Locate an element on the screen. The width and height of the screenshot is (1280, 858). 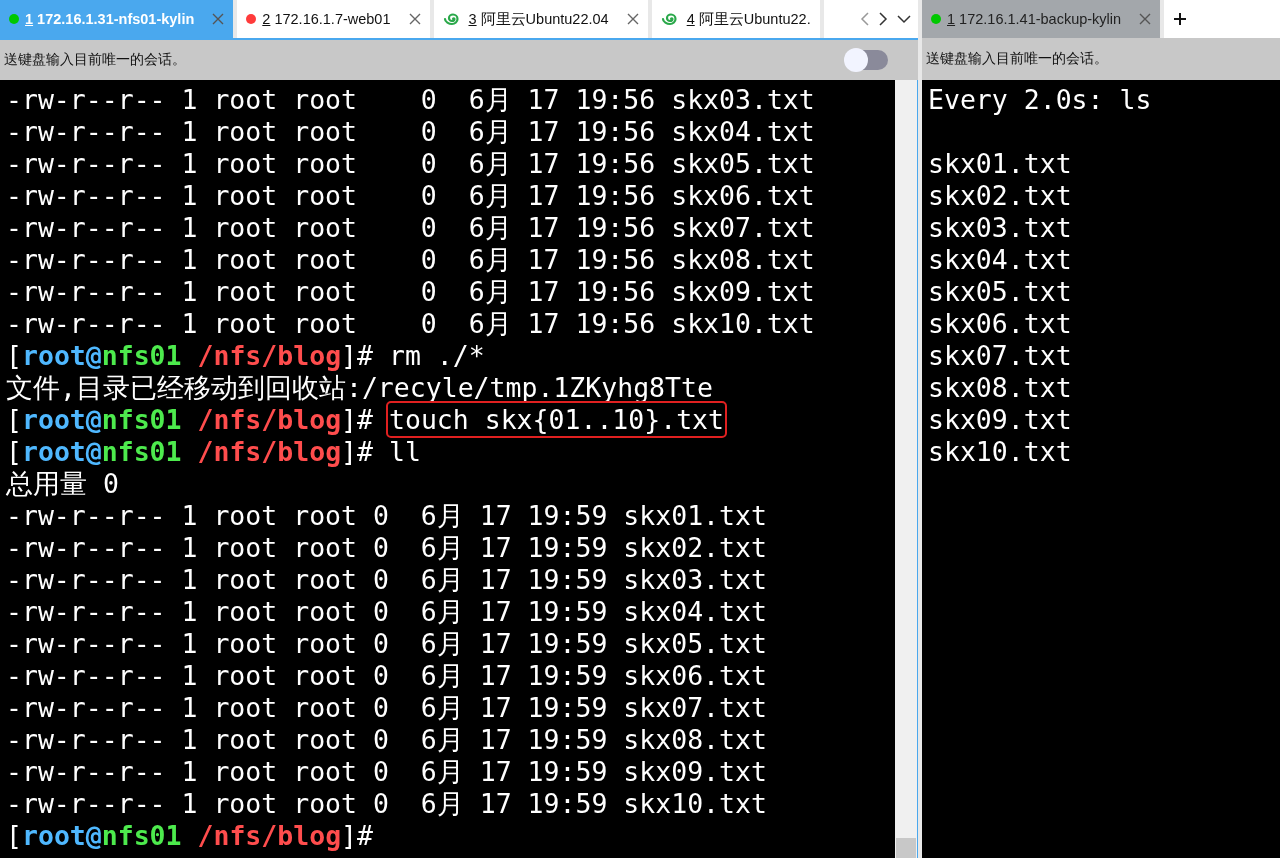
terminal-line: -rw-r--r-- 1 root root 0 6月 17 19:59 skx10.txt is located at coordinates (386, 803).